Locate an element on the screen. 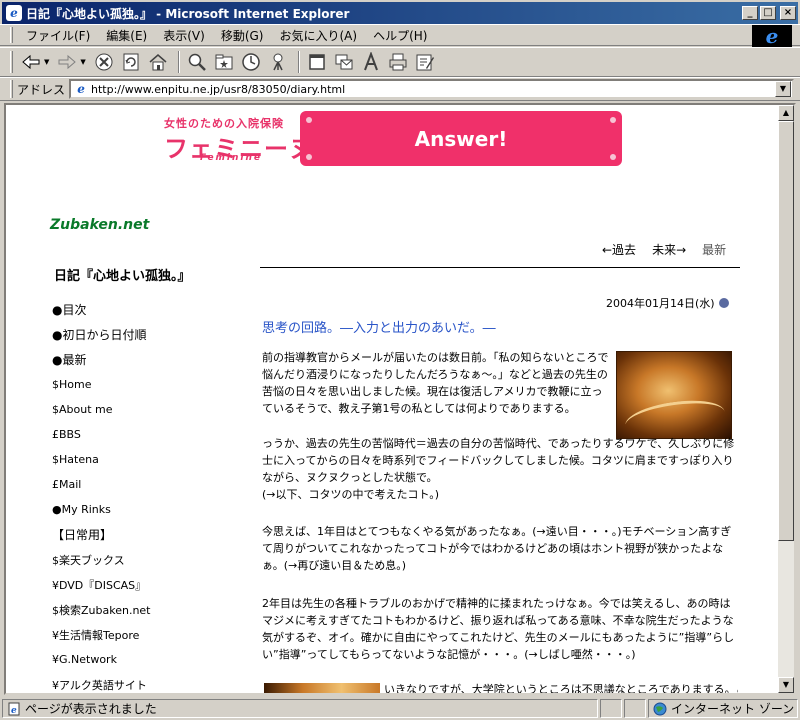 The width and height of the screenshot is (800, 720). entry-date: 2004年01月14日(水) is located at coordinates (667, 303).